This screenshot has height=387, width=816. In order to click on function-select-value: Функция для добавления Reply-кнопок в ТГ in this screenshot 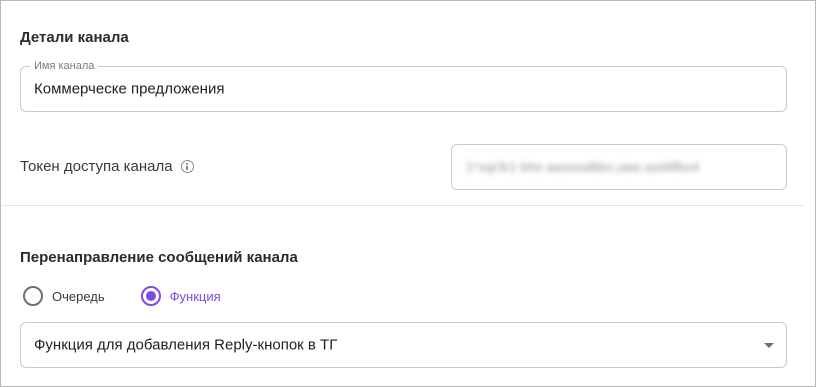, I will do `click(186, 345)`.